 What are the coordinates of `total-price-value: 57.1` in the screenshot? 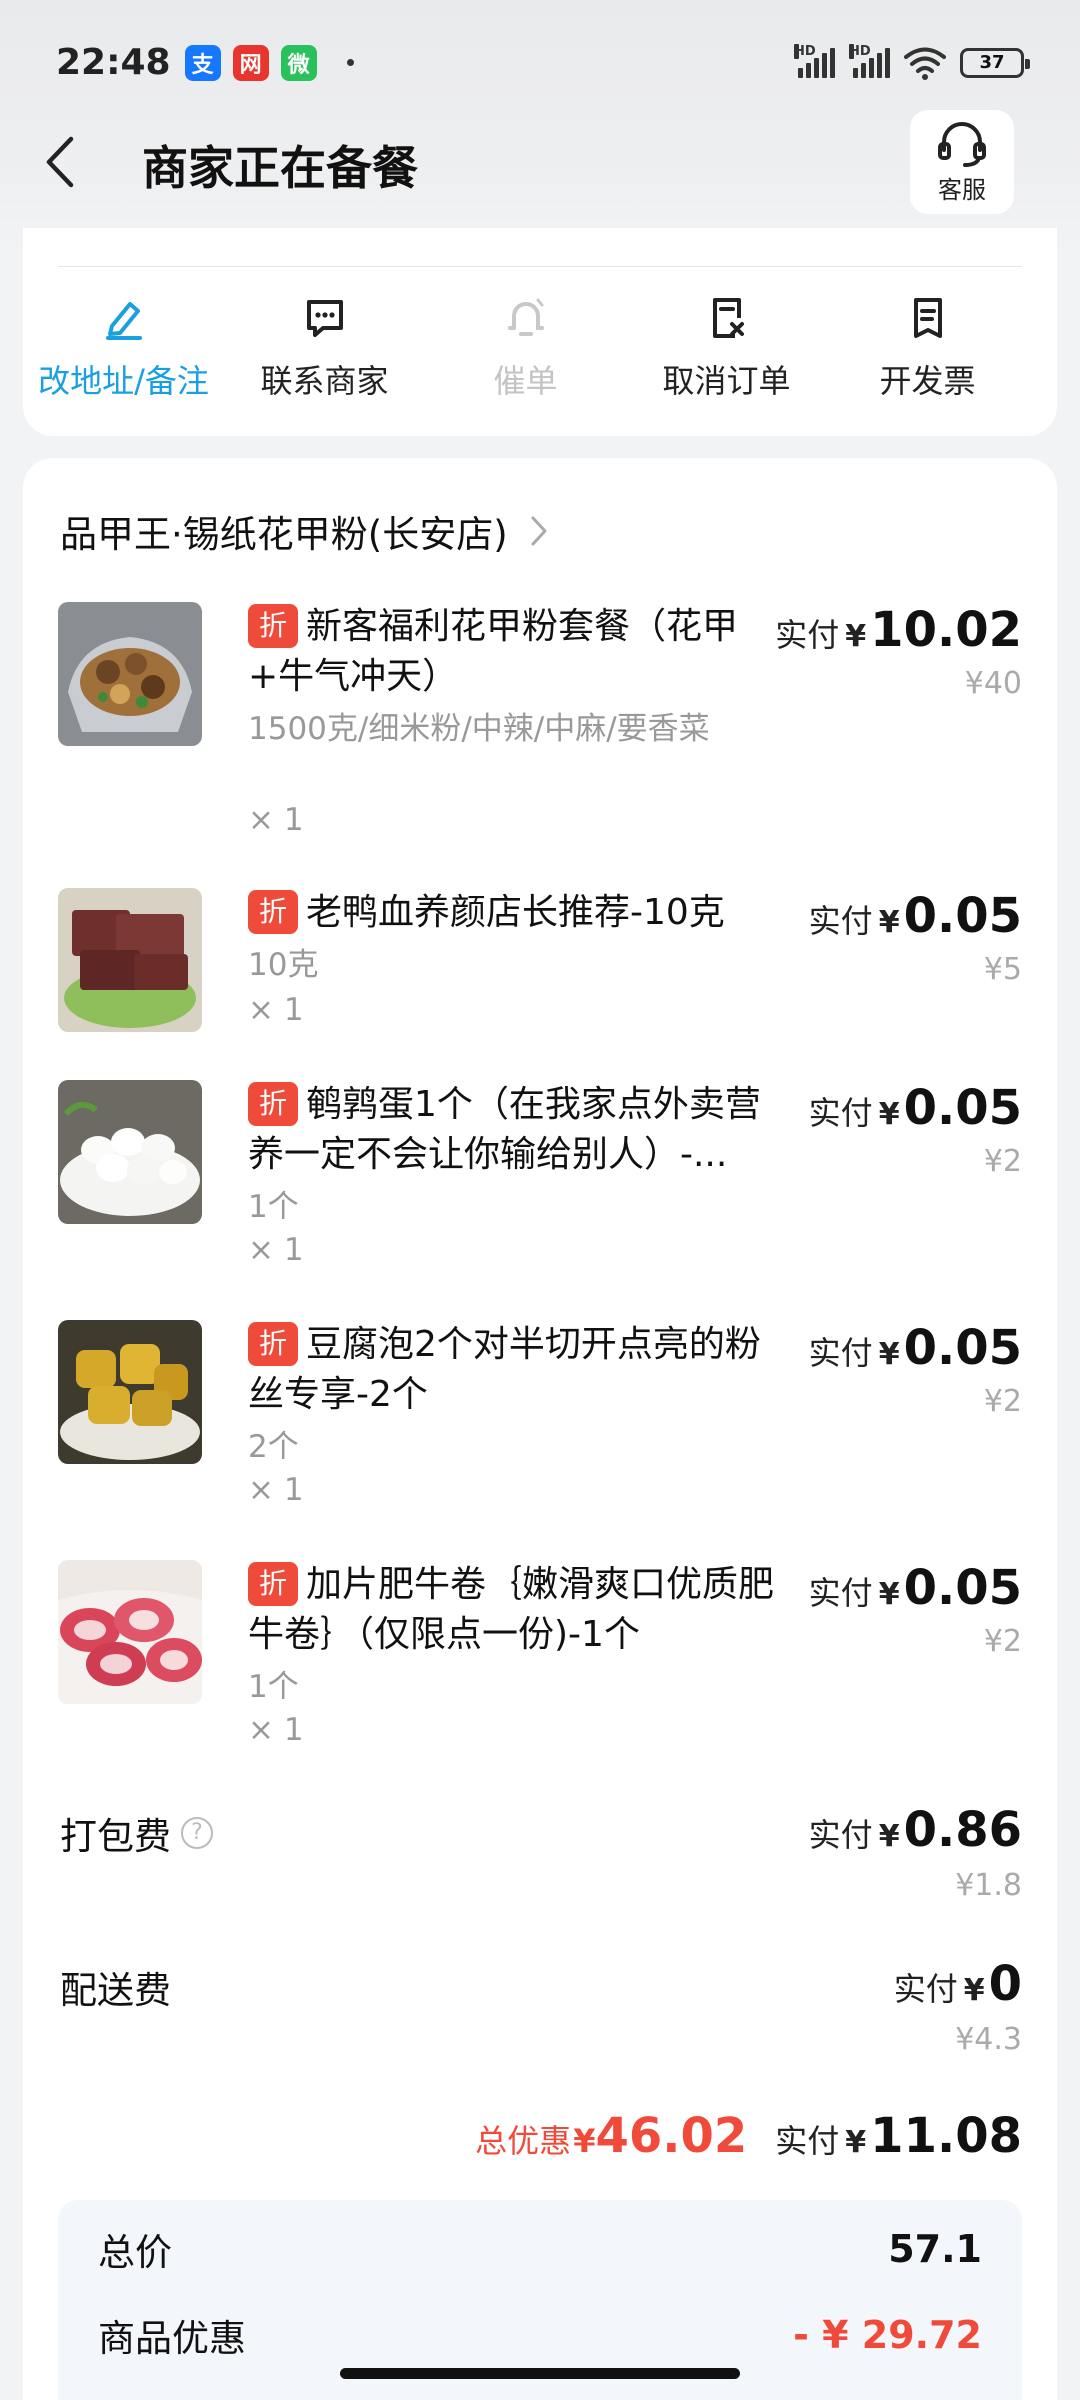 It's located at (935, 2249).